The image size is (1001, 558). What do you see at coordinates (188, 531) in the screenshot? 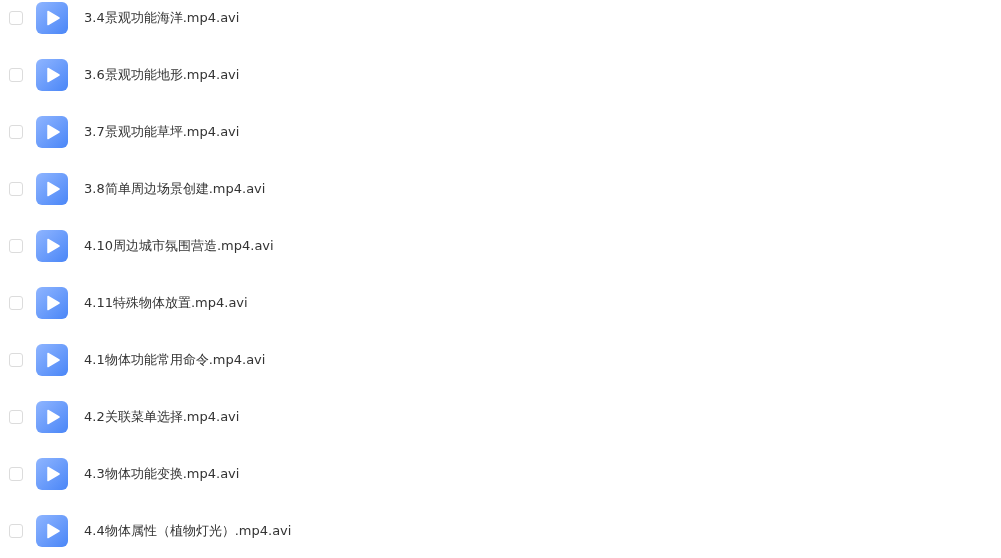
I see `file-name: 4.4物体属性（植物灯光）.mp4.avi` at bounding box center [188, 531].